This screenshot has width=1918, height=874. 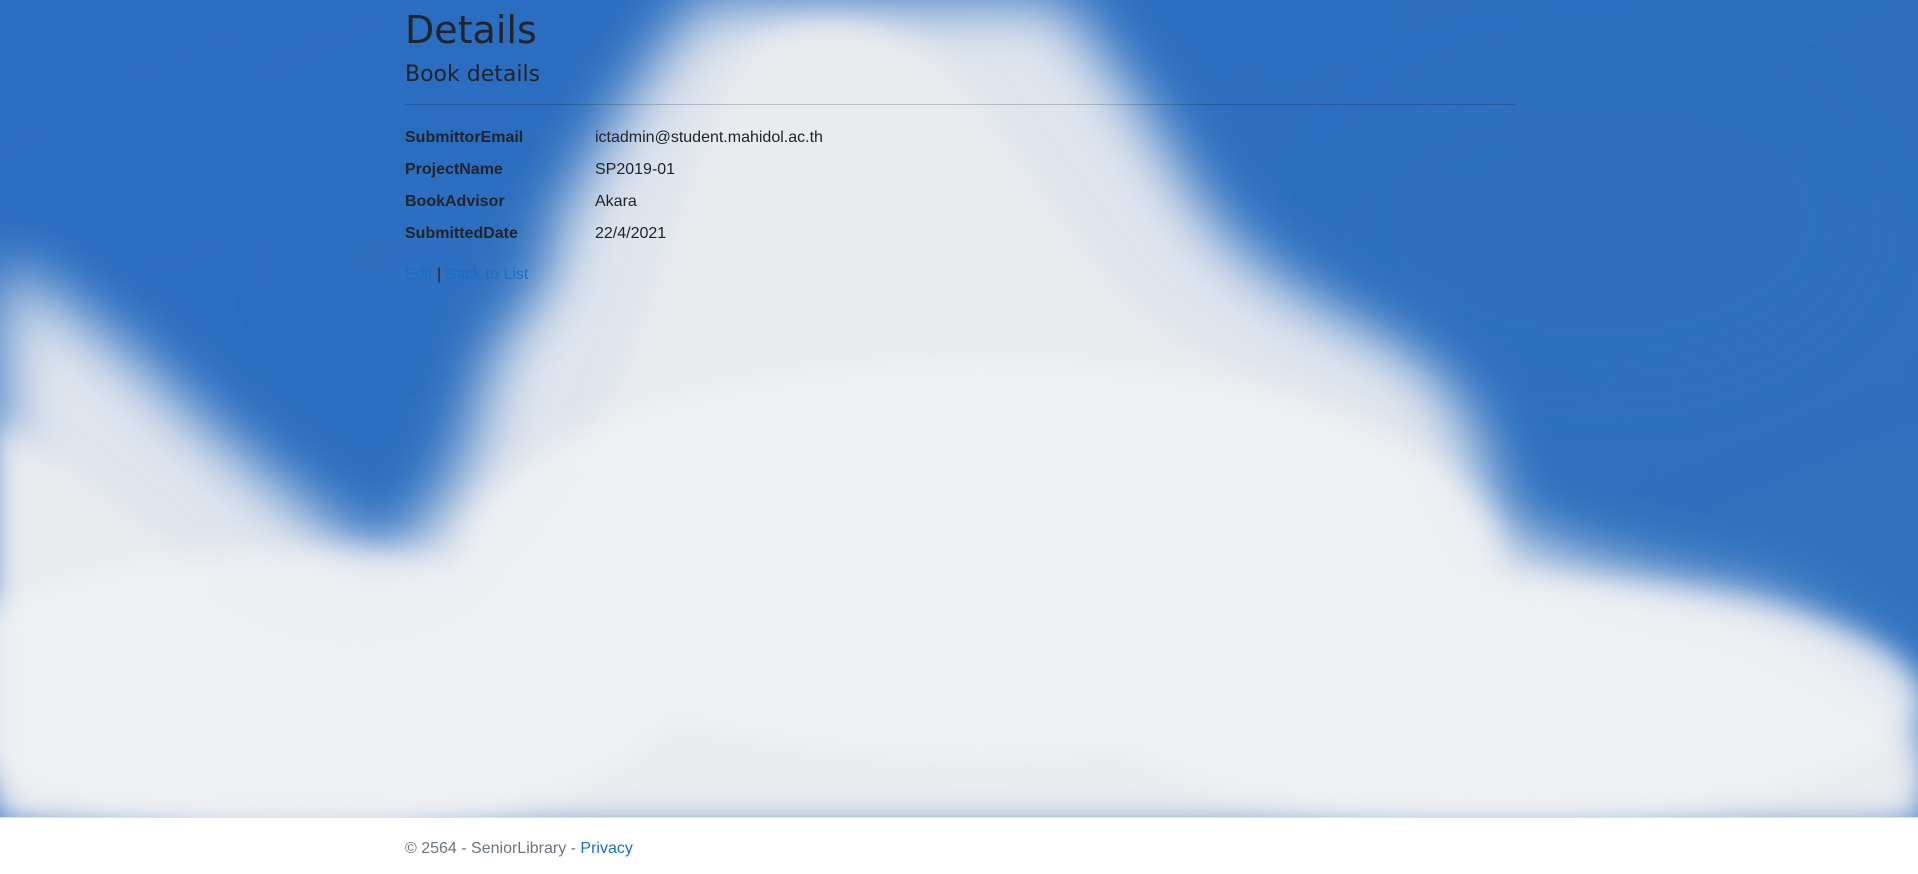 What do you see at coordinates (959, 845) in the screenshot?
I see `footer: © 2564 - SeniorLibrary - Privacy` at bounding box center [959, 845].